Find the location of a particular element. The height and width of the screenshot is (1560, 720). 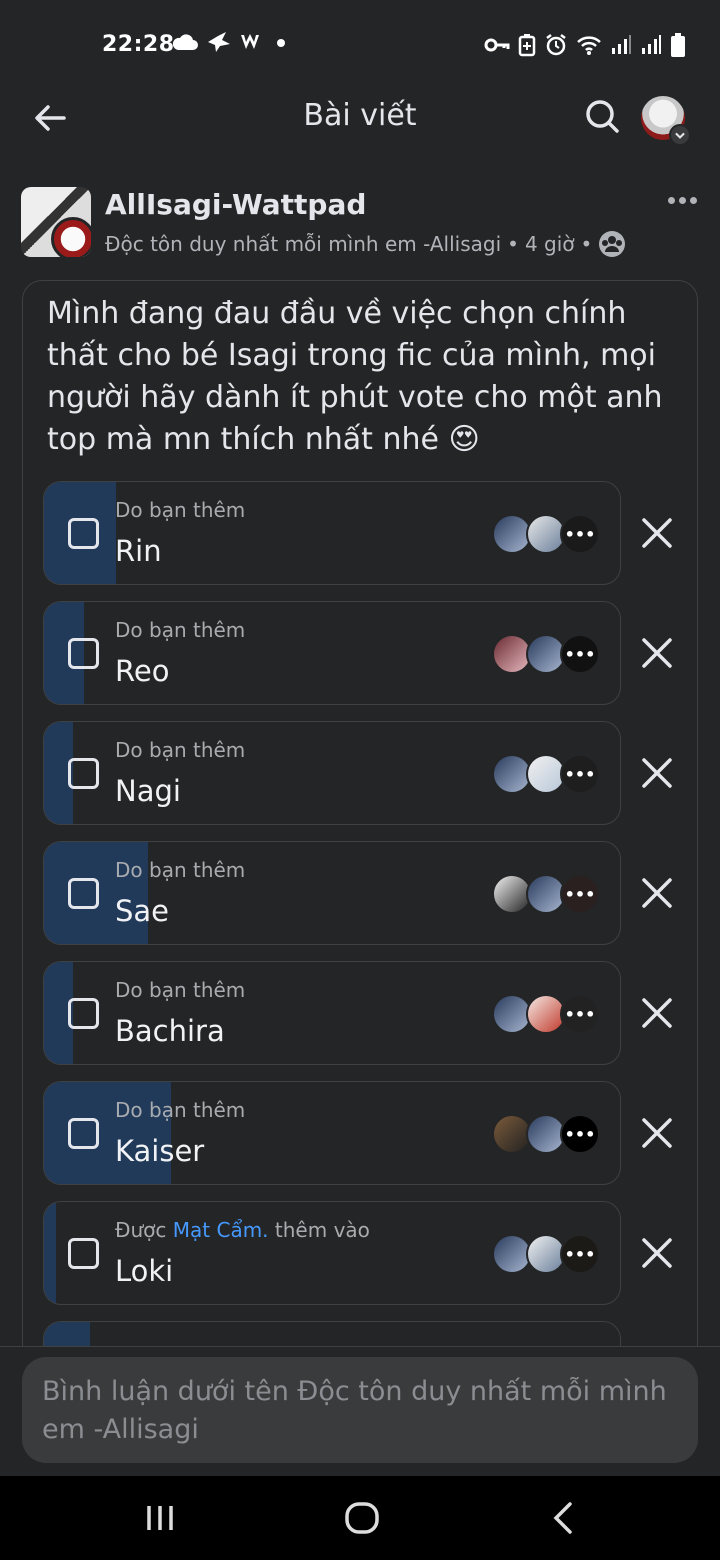

w-icon is located at coordinates (250, 41).